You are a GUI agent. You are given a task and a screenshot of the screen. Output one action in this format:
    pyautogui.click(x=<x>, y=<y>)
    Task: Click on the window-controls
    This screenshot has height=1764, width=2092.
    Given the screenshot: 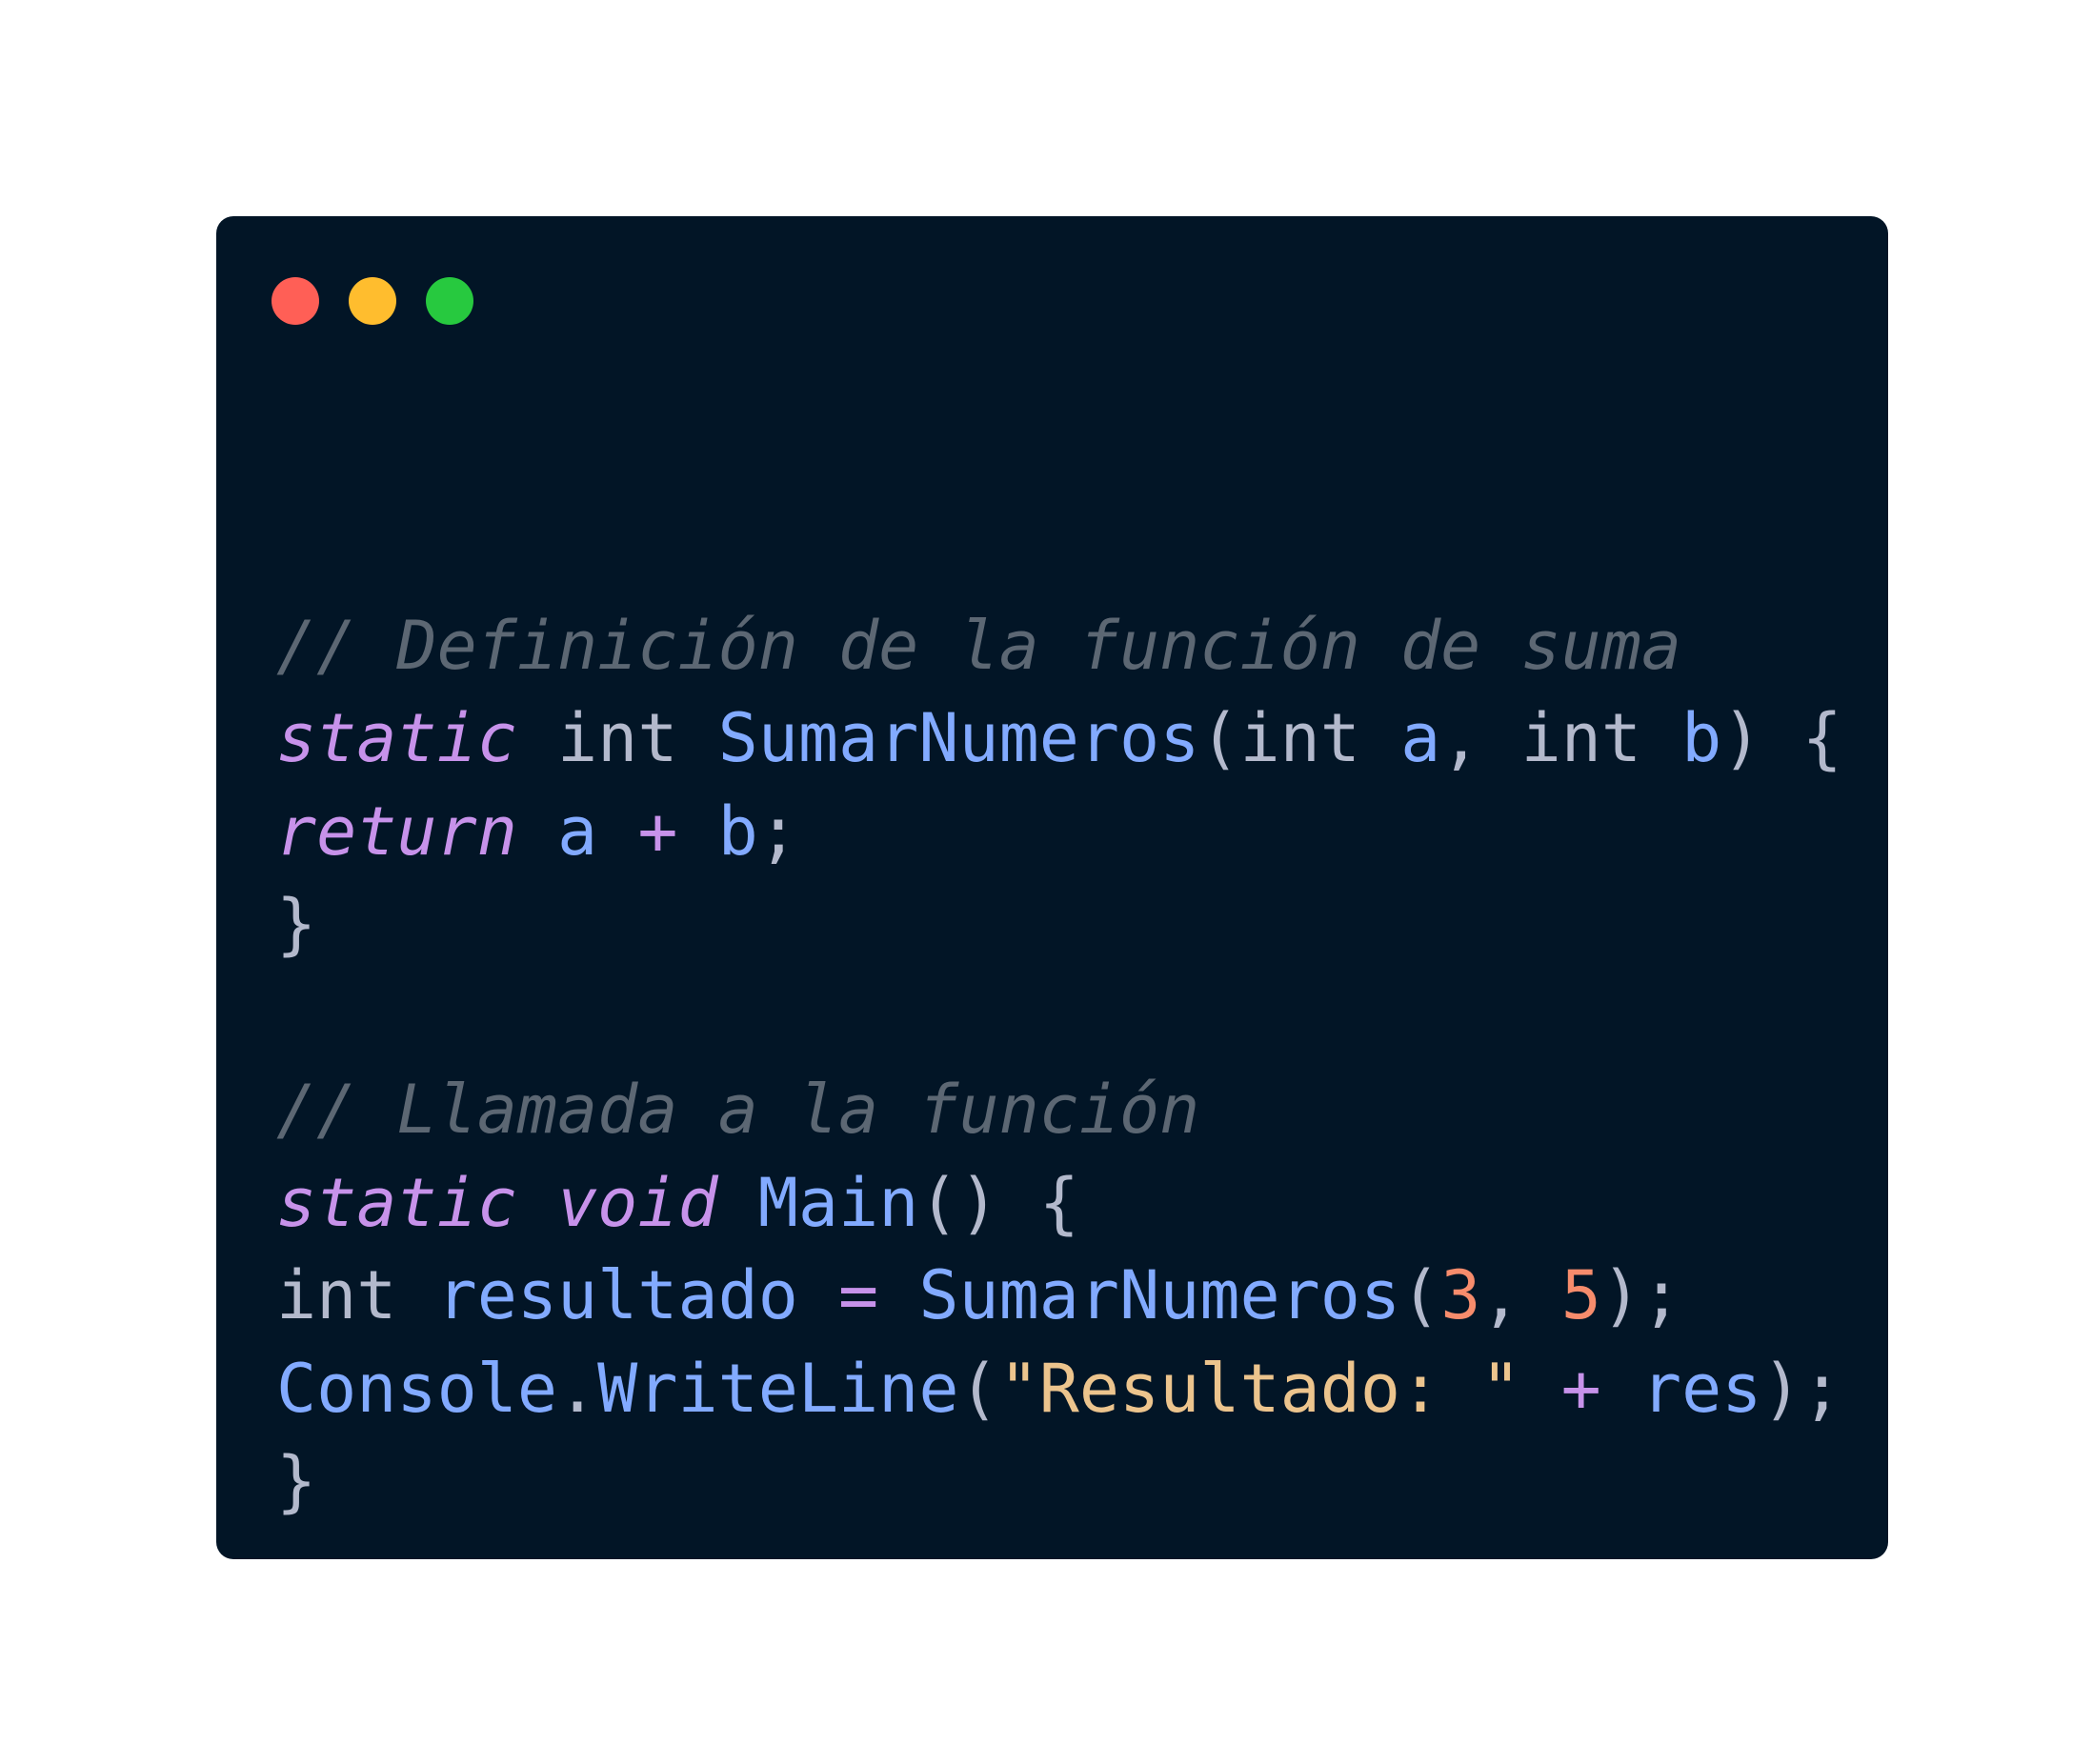 What is the action you would take?
    pyautogui.click(x=372, y=301)
    